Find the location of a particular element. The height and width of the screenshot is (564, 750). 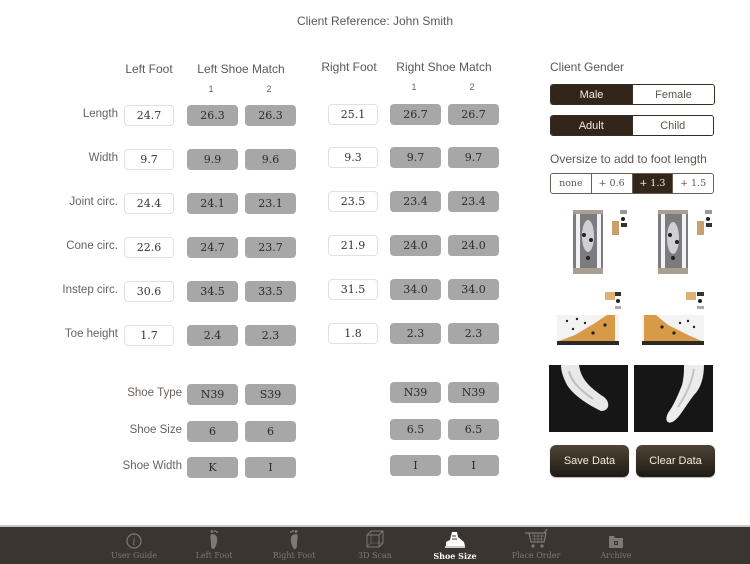

left-shoe-2-value: I is located at coordinates (270, 467).